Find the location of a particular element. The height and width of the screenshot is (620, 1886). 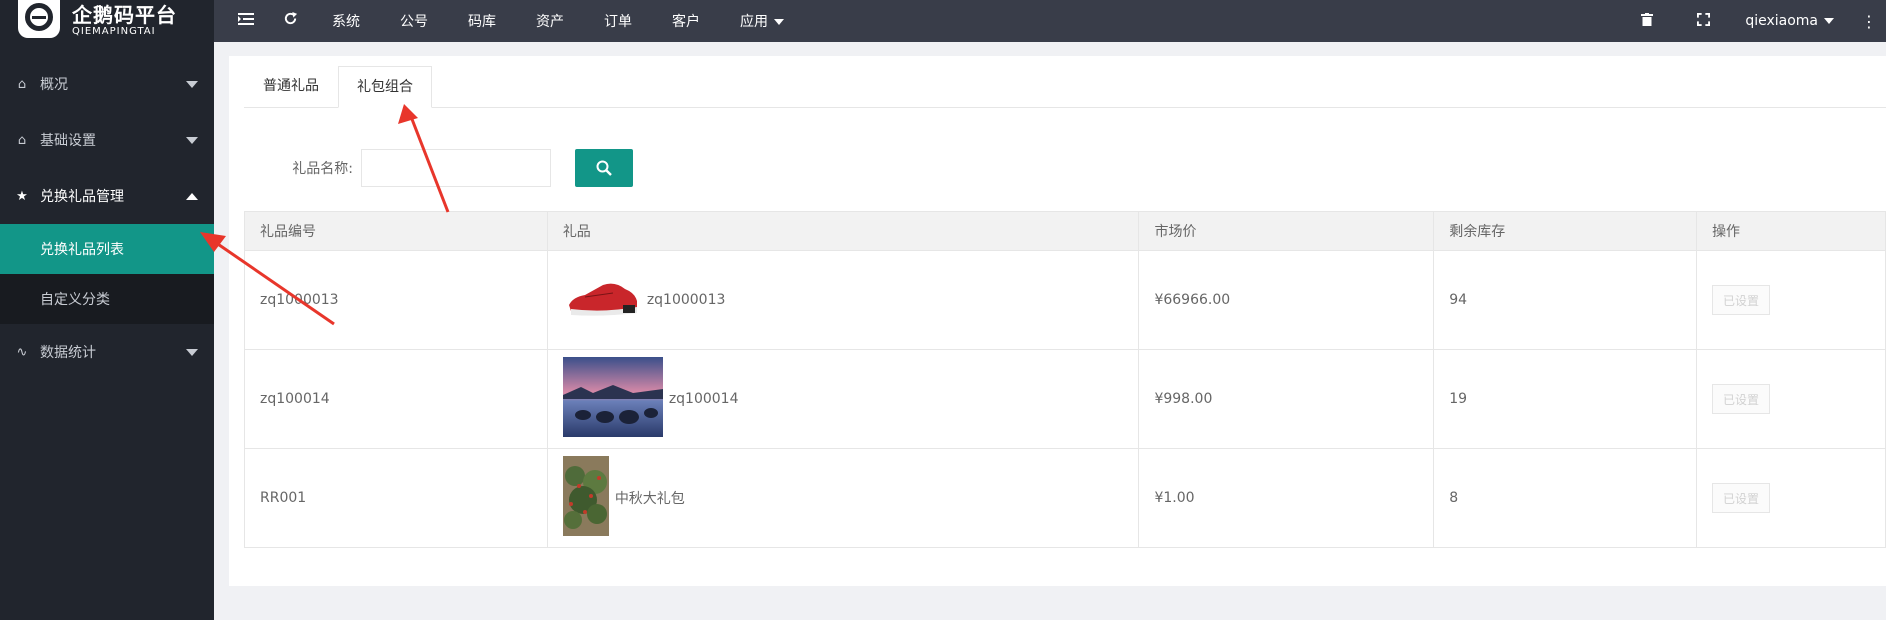

search-icon is located at coordinates (604, 168).